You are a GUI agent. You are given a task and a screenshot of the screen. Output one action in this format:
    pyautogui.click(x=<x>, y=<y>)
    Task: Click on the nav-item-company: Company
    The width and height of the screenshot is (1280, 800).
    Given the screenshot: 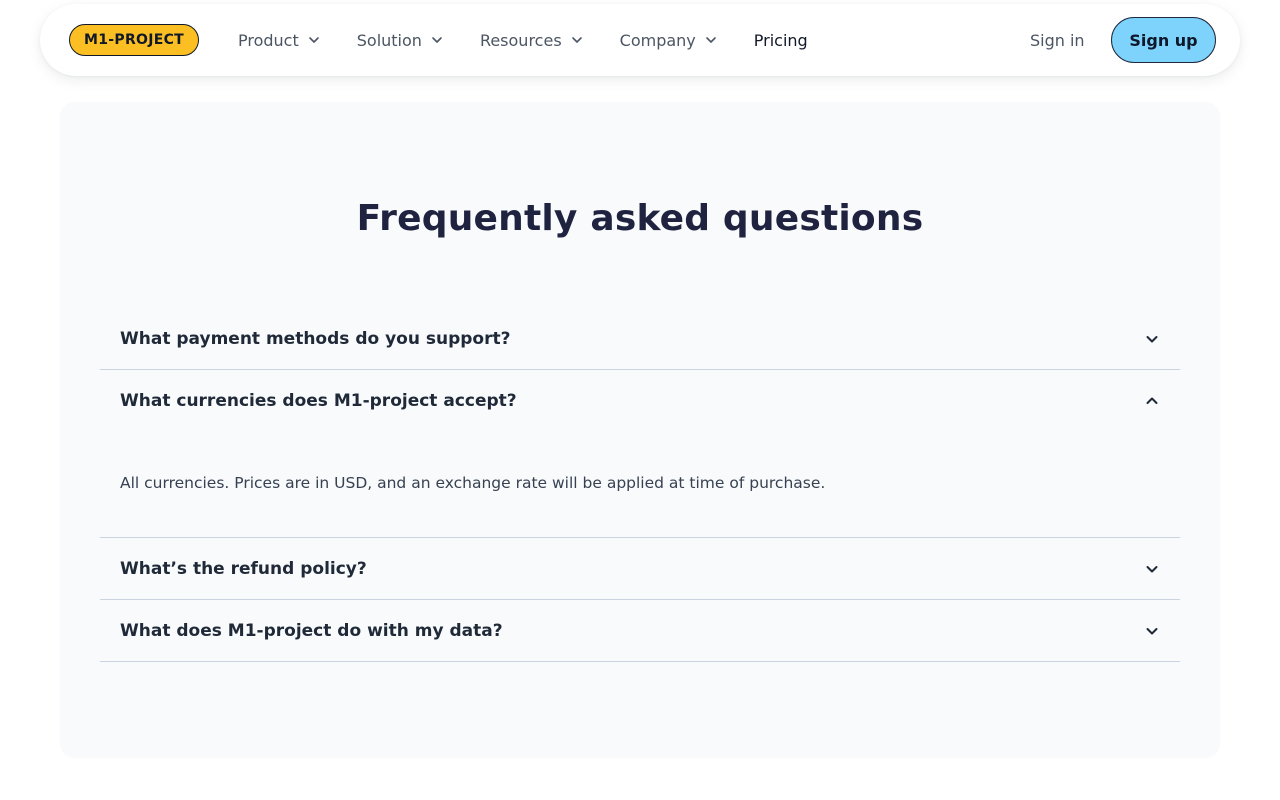 What is the action you would take?
    pyautogui.click(x=668, y=40)
    